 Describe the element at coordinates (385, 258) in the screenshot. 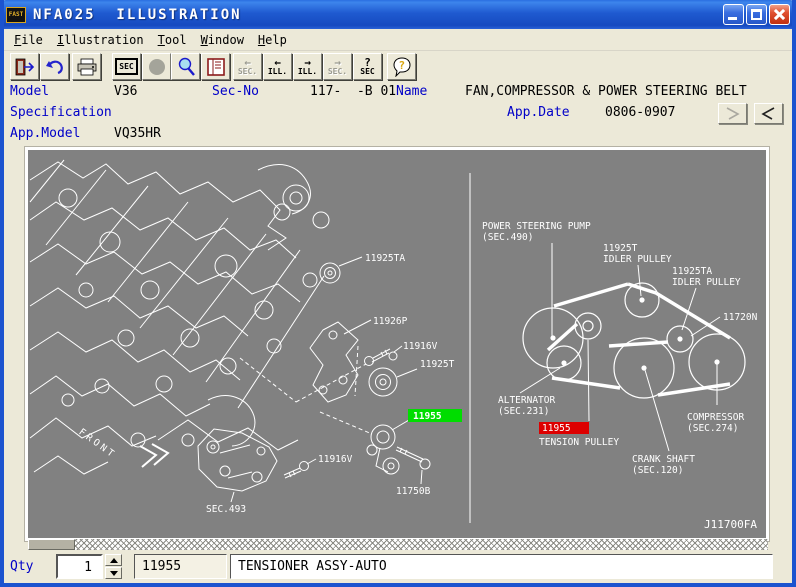

I see `part-label-11925ta: 11925TA` at that location.